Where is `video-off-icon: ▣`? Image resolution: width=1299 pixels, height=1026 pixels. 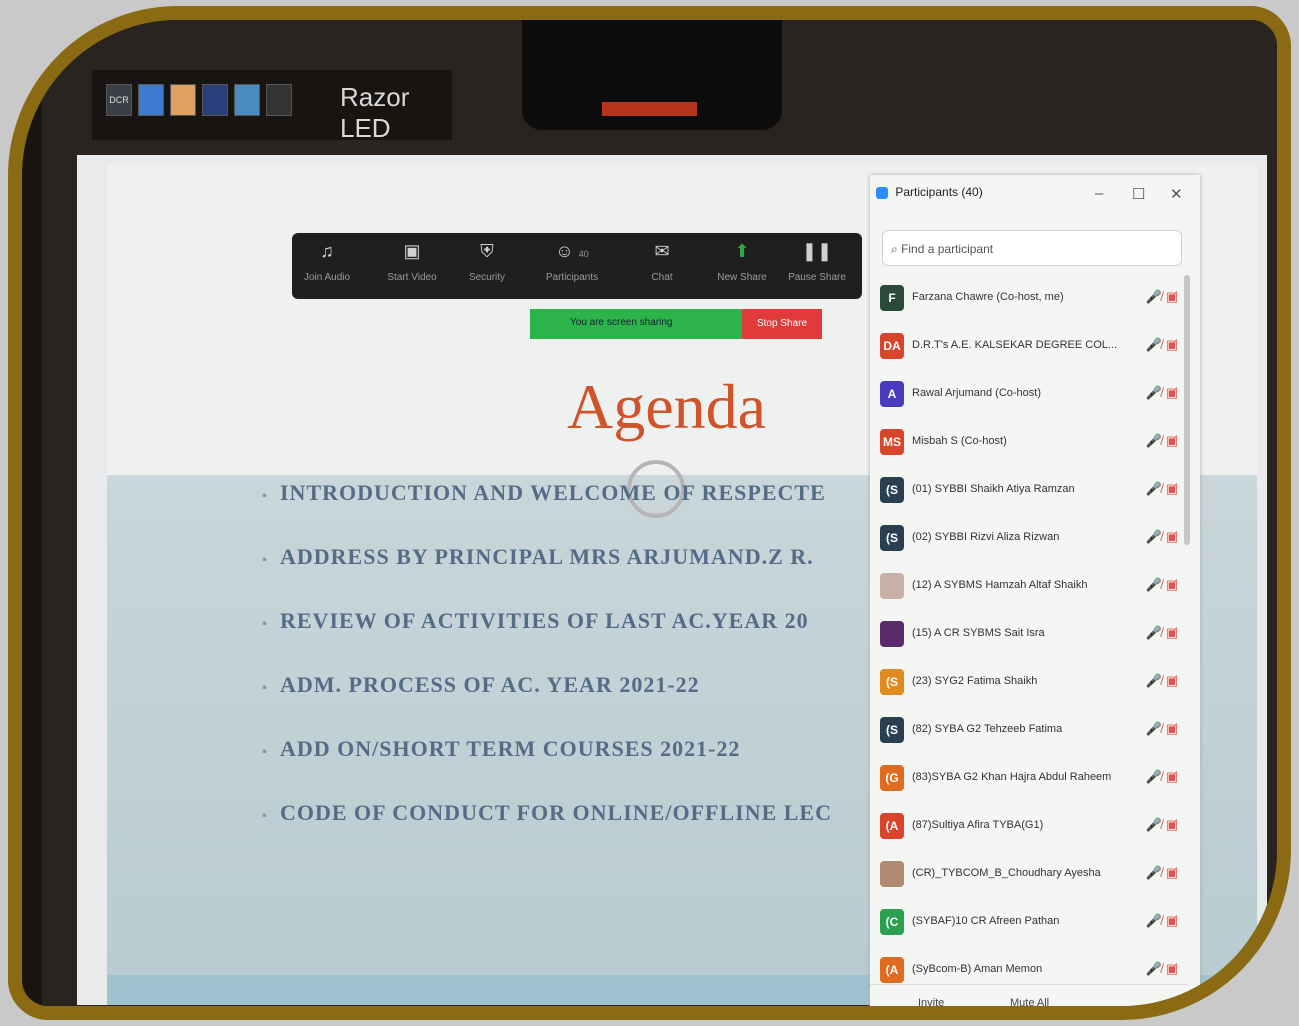 video-off-icon: ▣ is located at coordinates (412, 251).